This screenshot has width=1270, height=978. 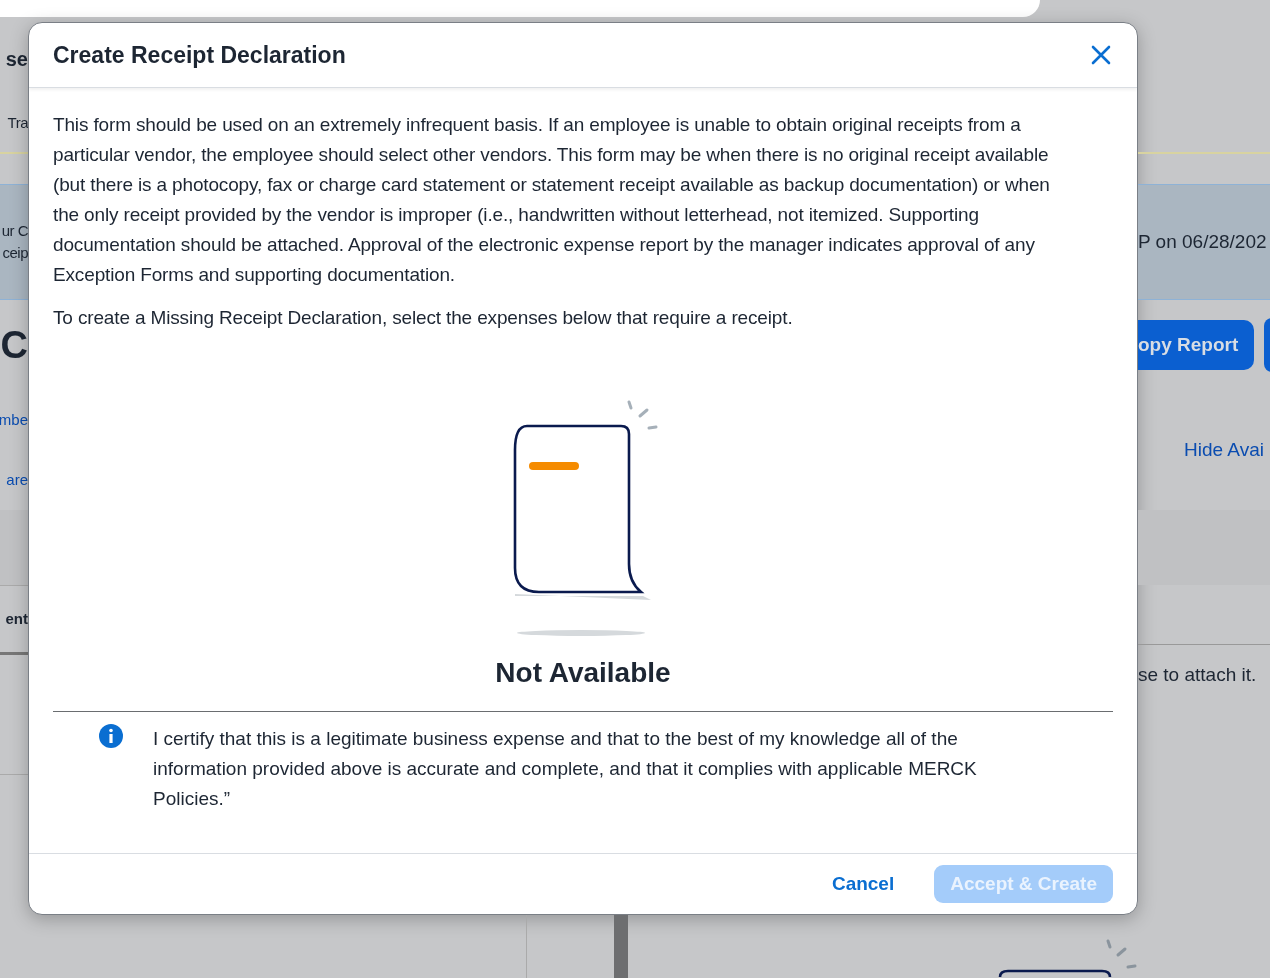 What do you see at coordinates (14, 420) in the screenshot?
I see `background-text: mbe` at bounding box center [14, 420].